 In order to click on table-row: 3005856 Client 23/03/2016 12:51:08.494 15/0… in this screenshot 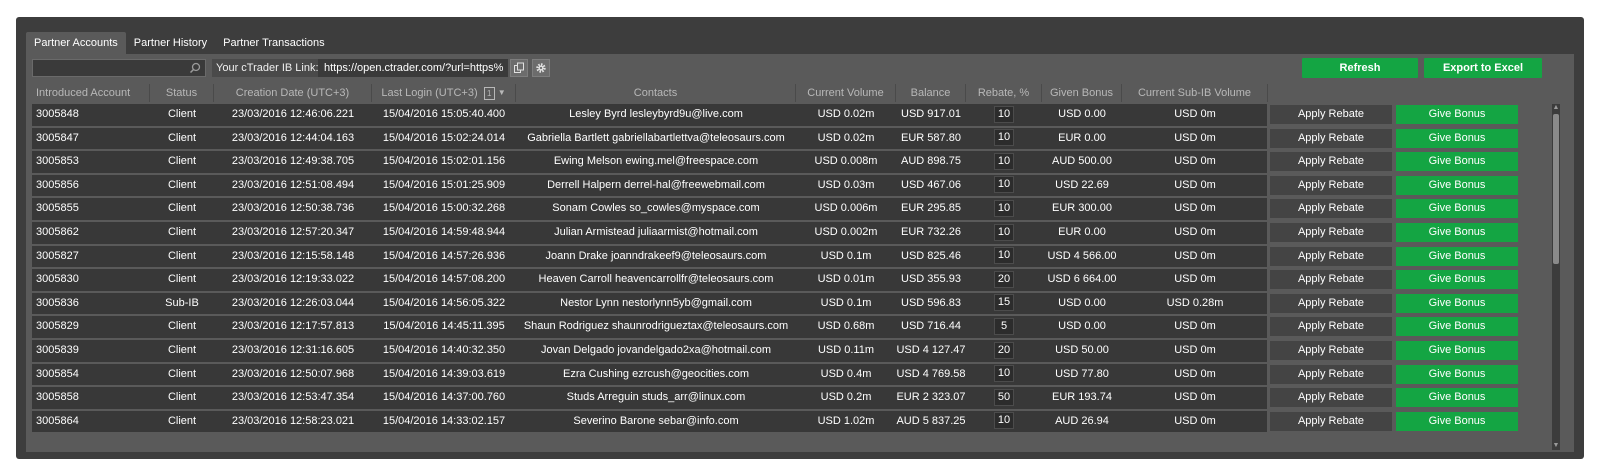, I will do `click(782, 185)`.